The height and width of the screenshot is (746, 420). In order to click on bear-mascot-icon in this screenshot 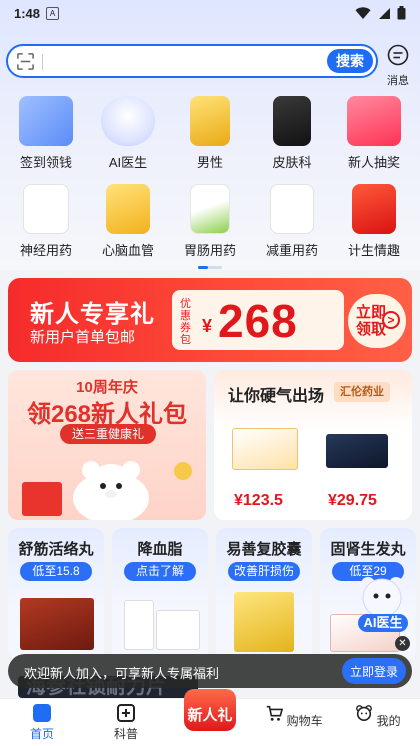, I will do `click(111, 490)`.